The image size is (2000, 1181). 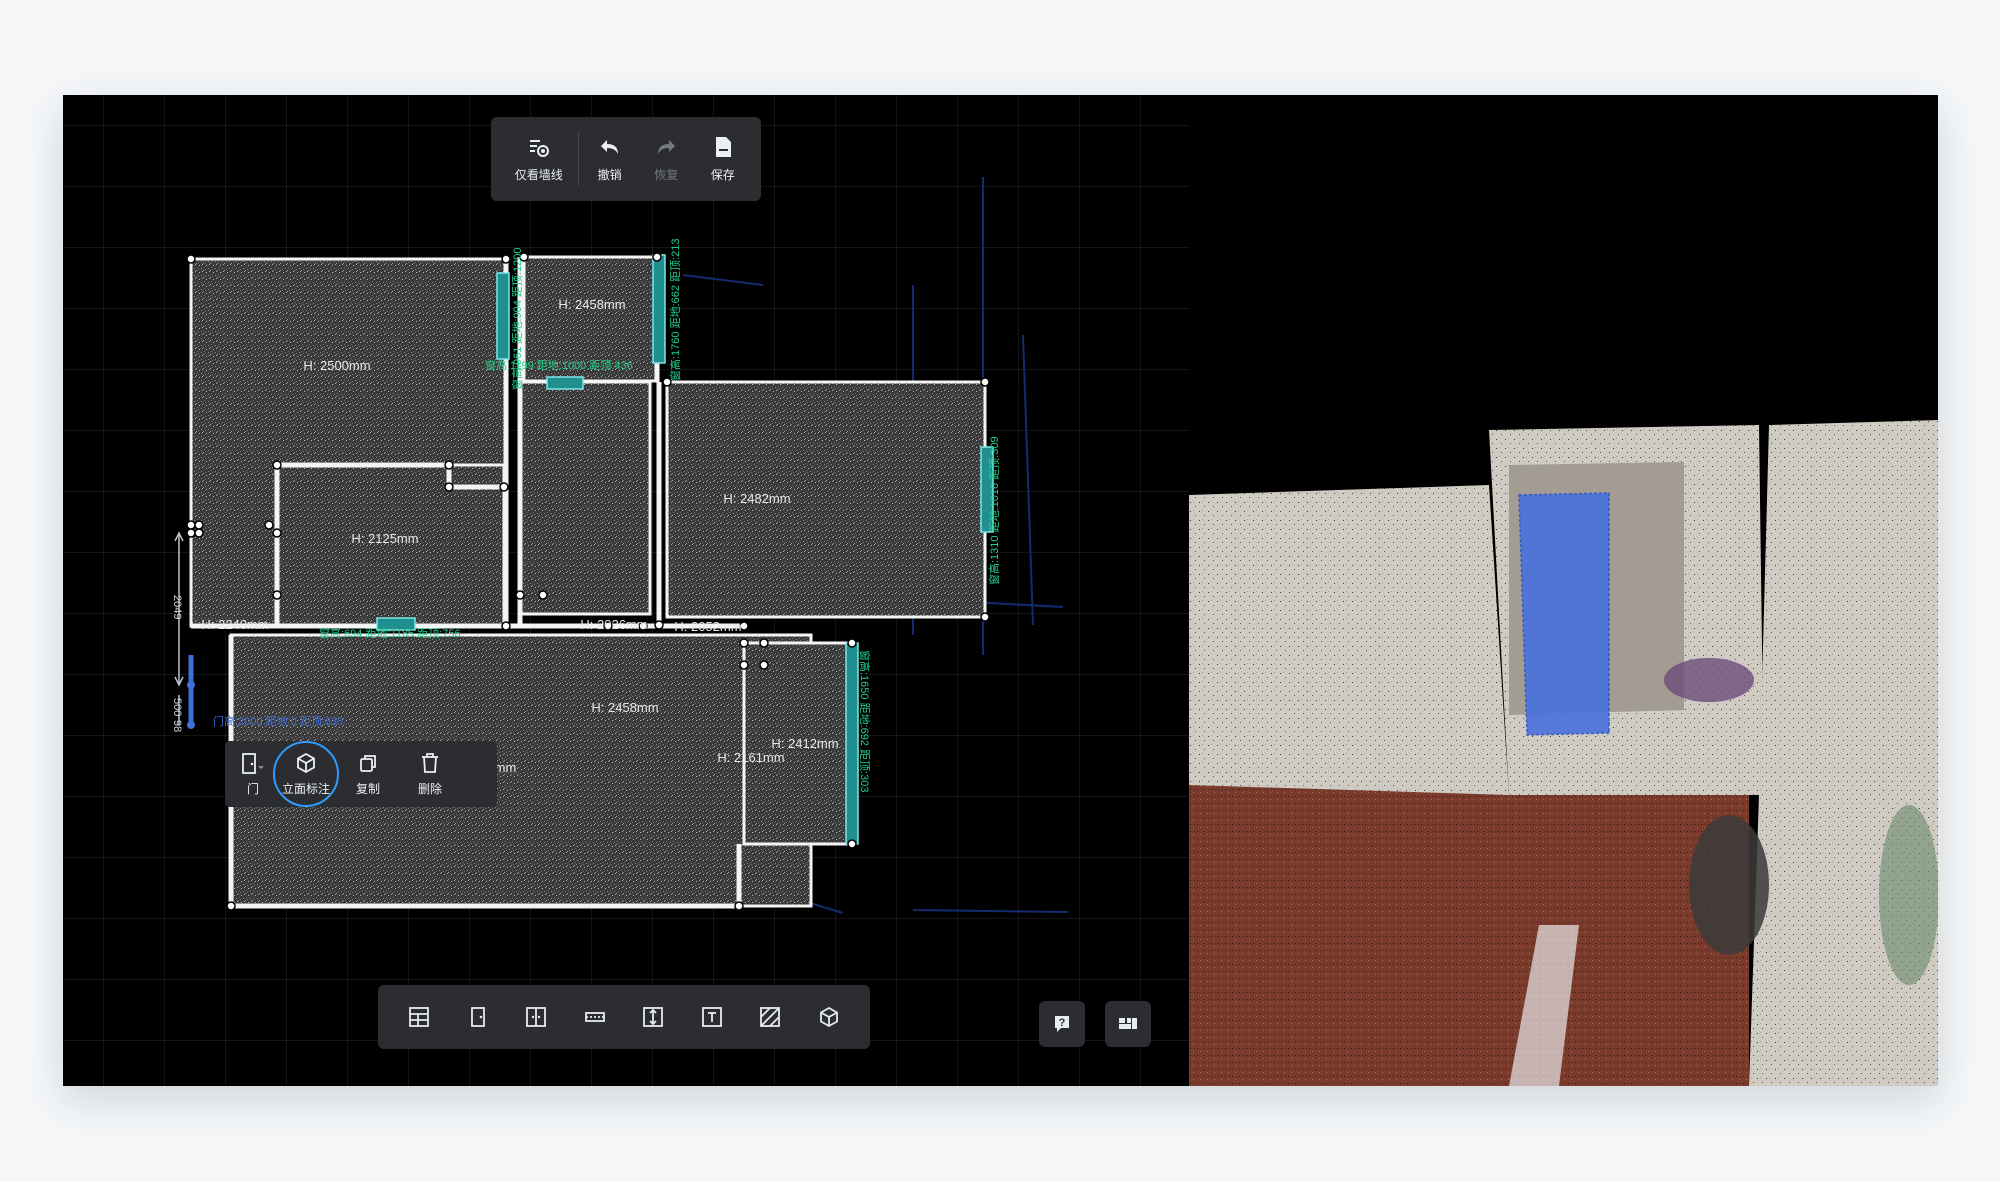 I want to click on save-icon, so click(x=723, y=151).